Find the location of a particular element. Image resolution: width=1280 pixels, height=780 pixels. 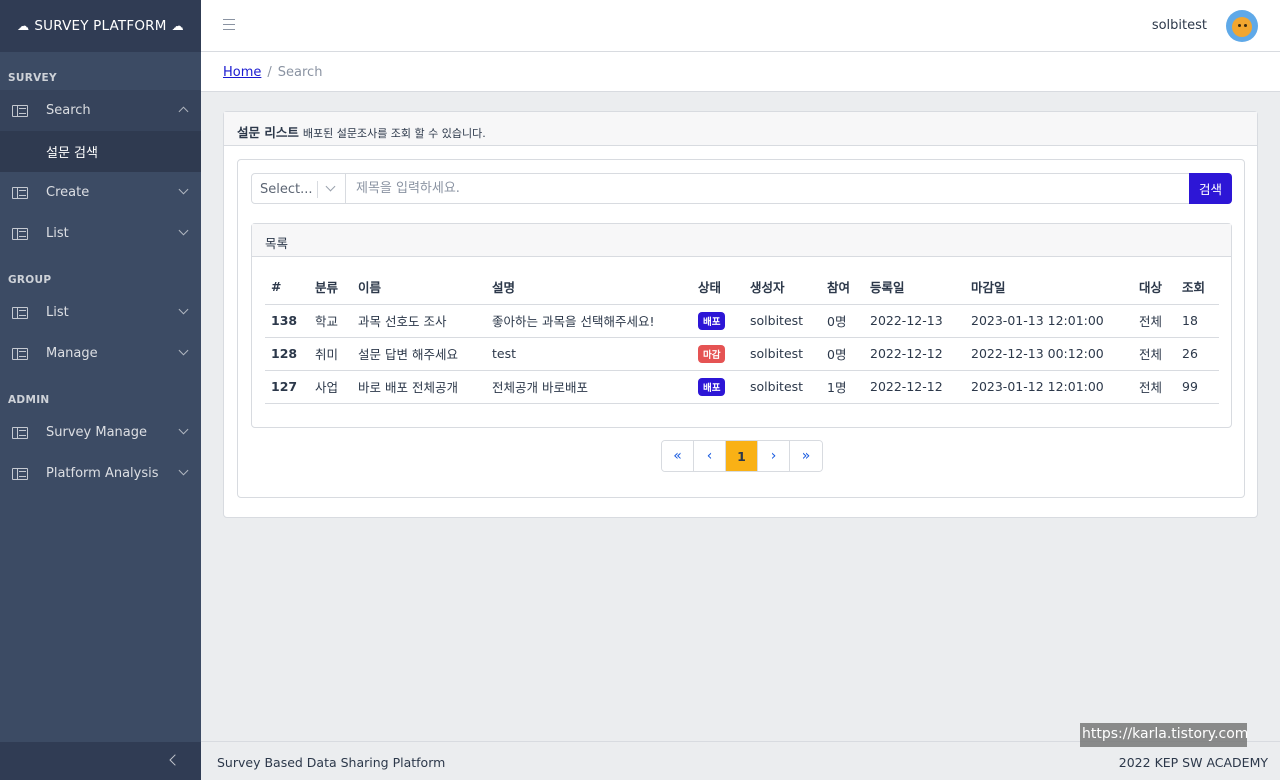

status-badge: 배포 is located at coordinates (712, 386).